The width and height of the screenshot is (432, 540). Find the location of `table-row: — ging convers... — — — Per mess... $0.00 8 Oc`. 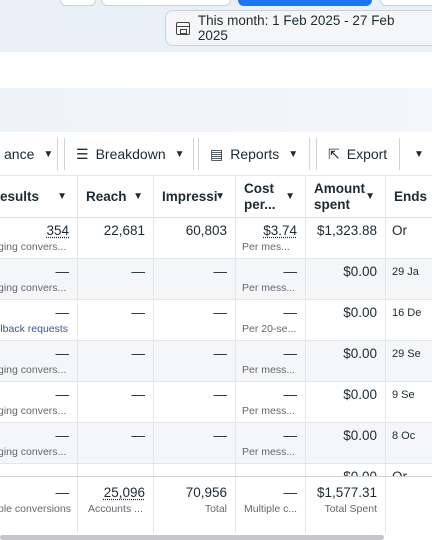

table-row: — ging convers... — — — Per mess... $0.00 8 Oc is located at coordinates (216, 443).